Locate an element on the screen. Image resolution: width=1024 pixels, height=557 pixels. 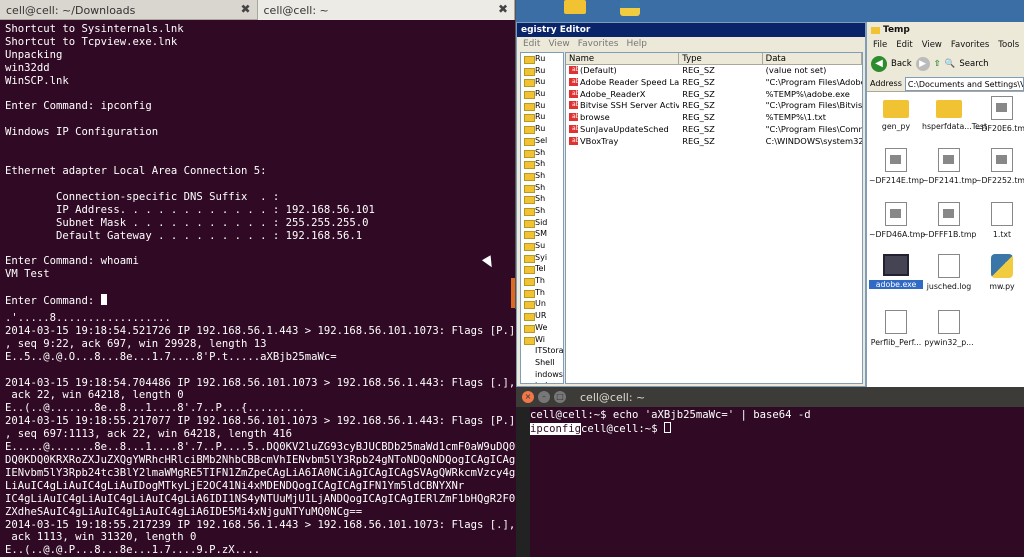
back-button: Back is located at coordinates (901, 64).